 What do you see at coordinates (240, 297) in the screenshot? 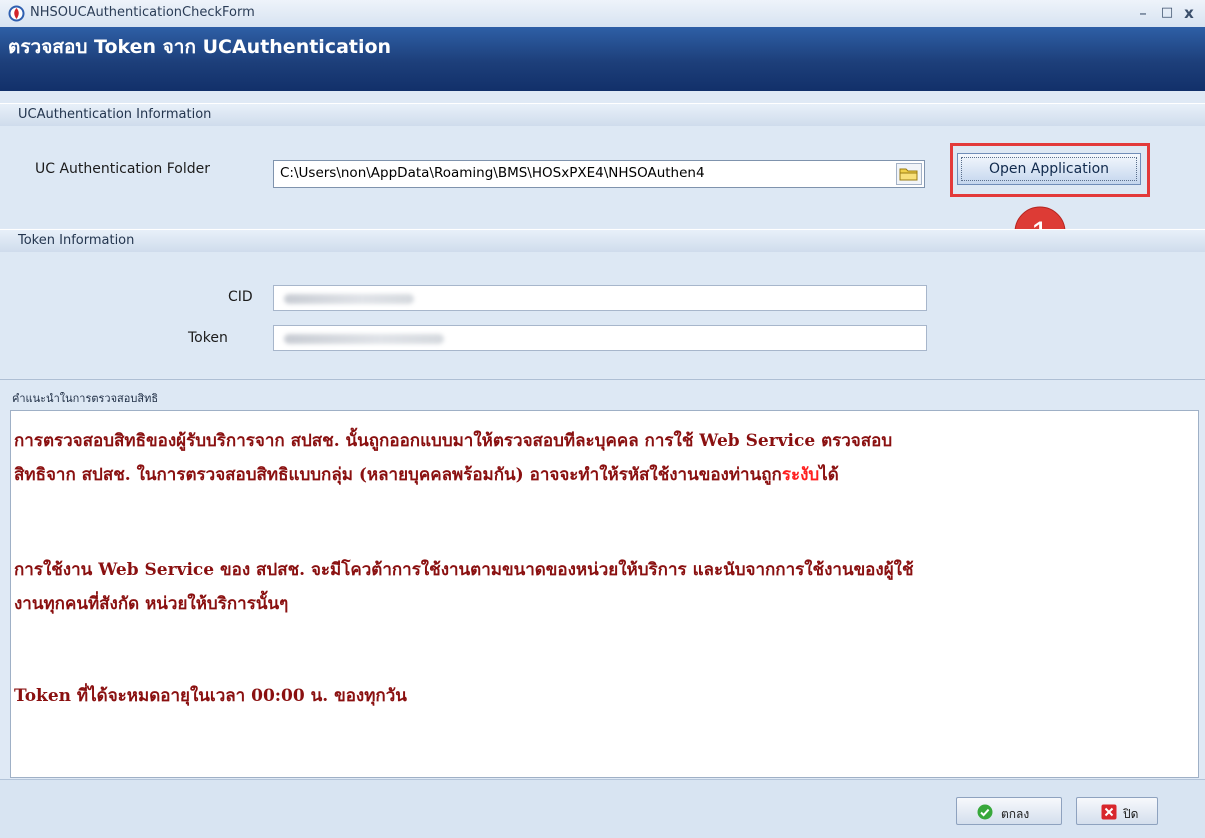
I see `cid-label: CID` at bounding box center [240, 297].